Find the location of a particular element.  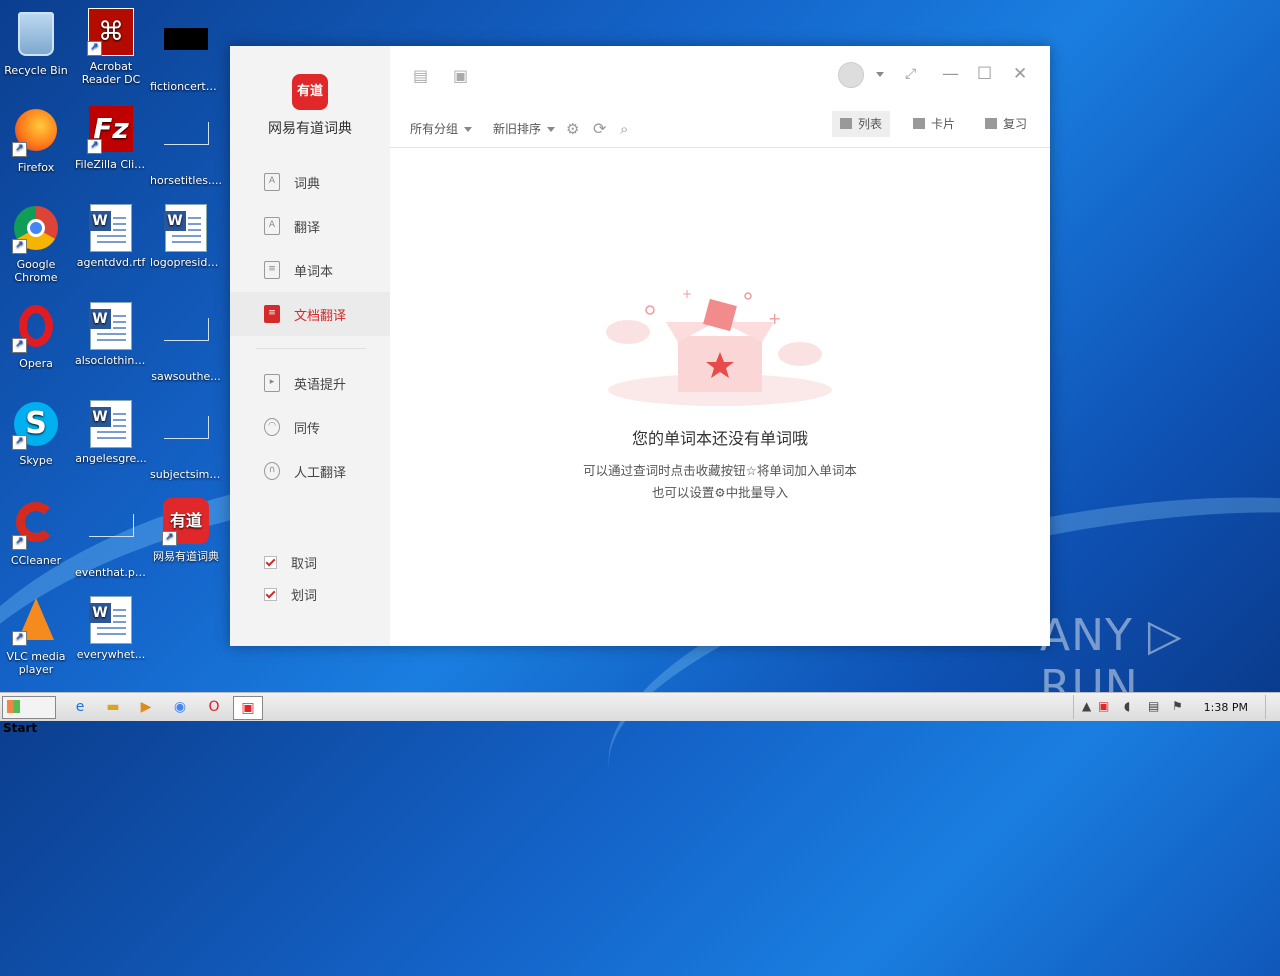

sidebar-item-label: 词典 is located at coordinates (307, 184).